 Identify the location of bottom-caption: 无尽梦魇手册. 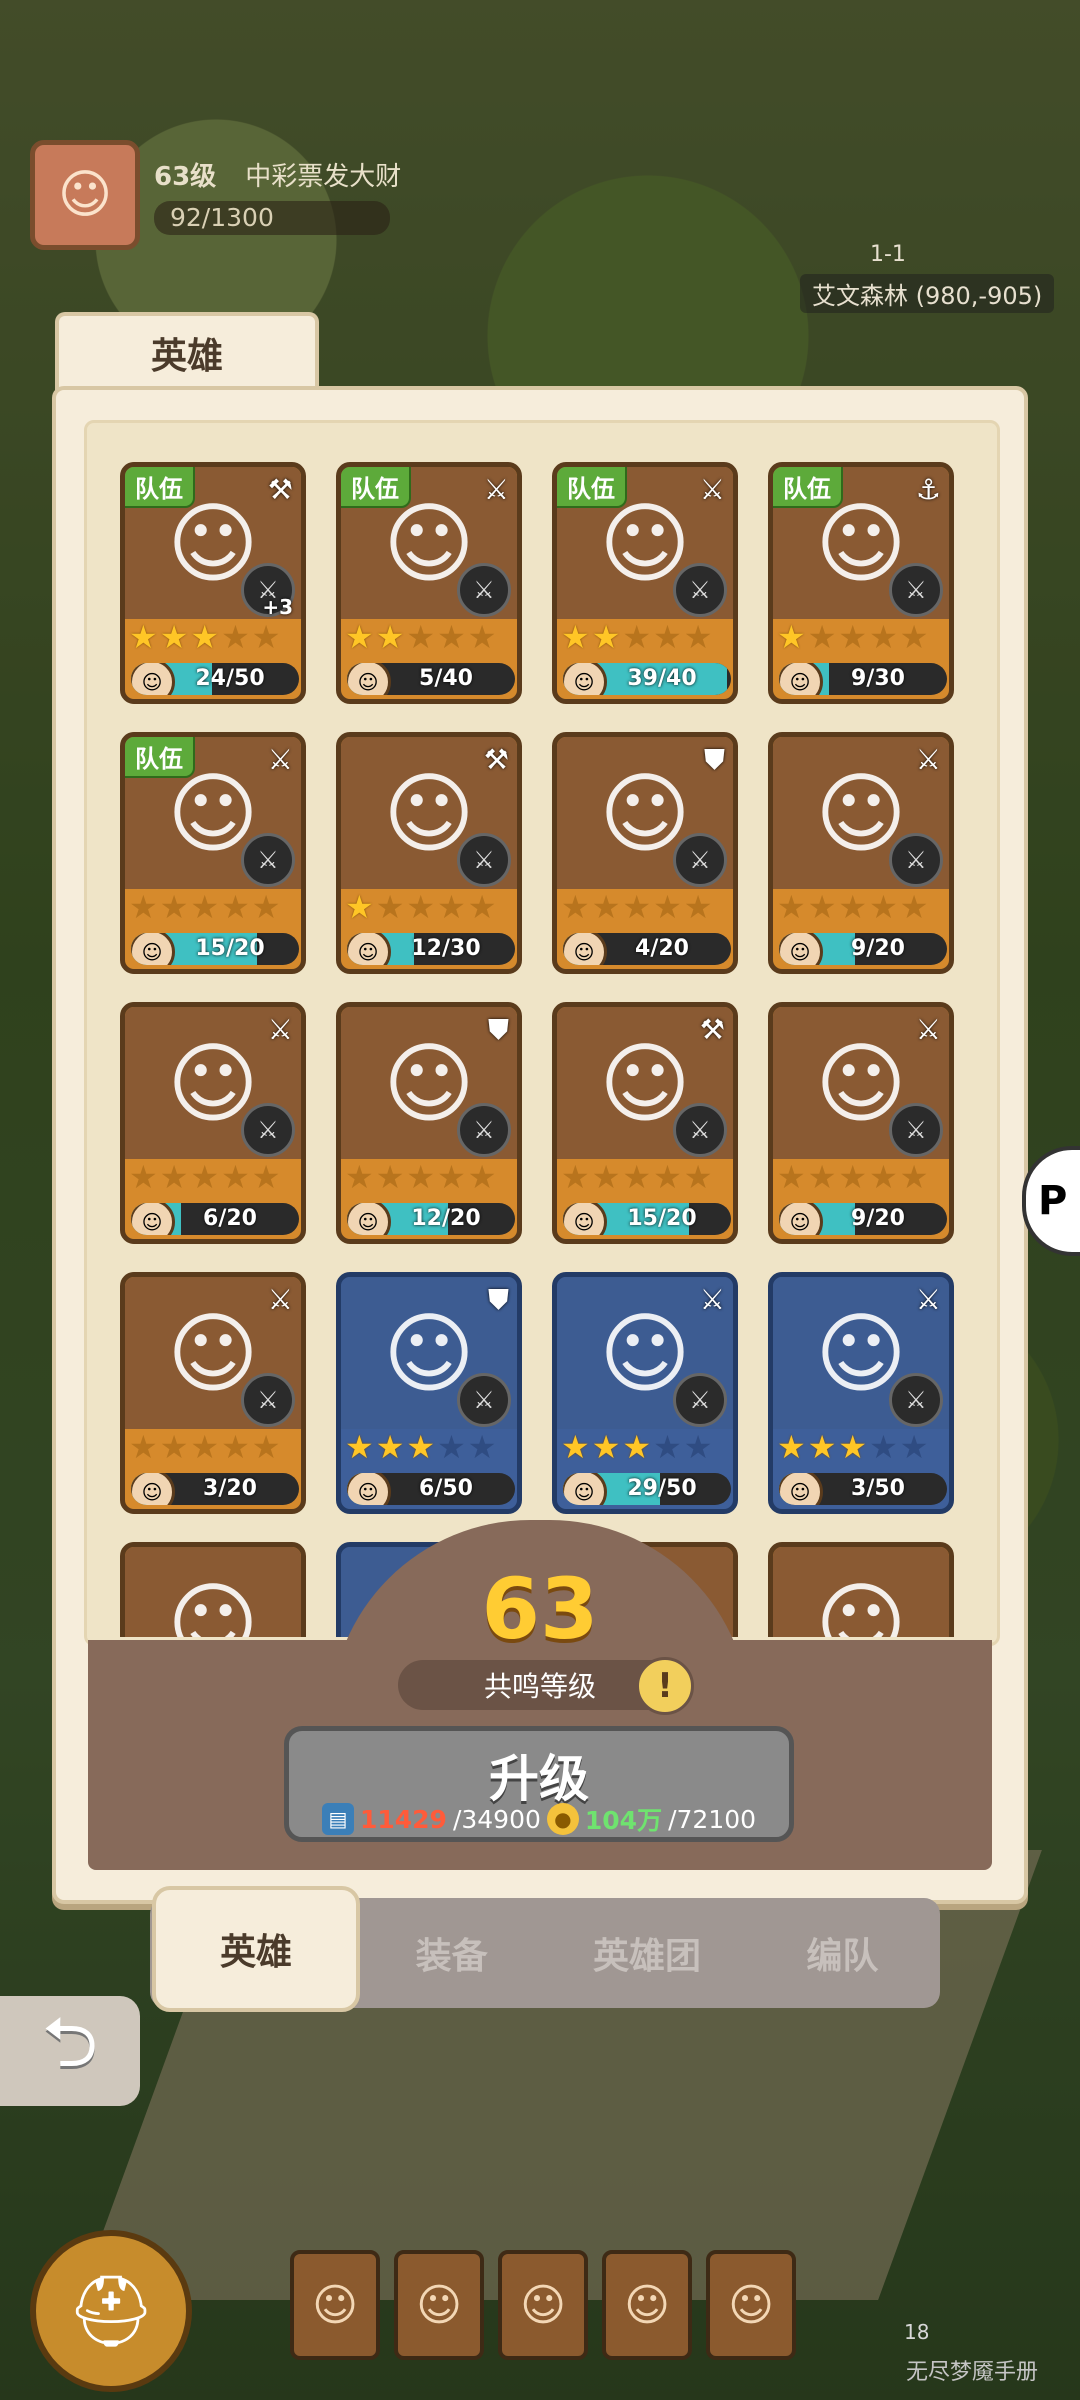
(972, 2372).